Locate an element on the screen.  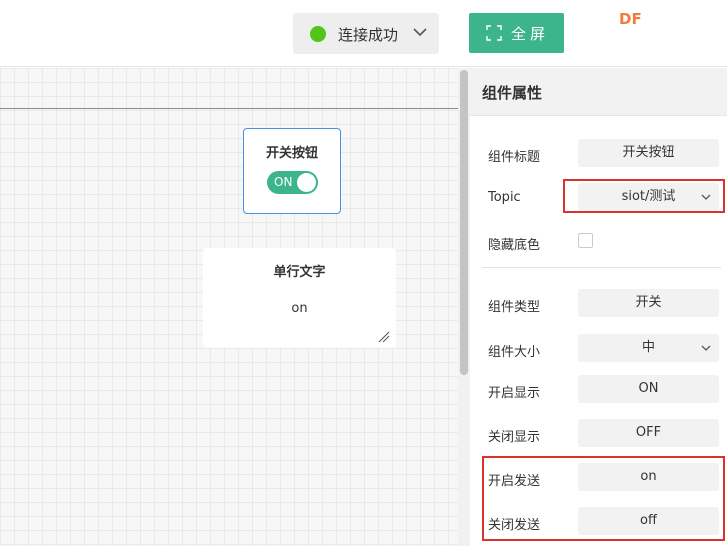
text-widget-title: 单行文字 is located at coordinates (299, 272).